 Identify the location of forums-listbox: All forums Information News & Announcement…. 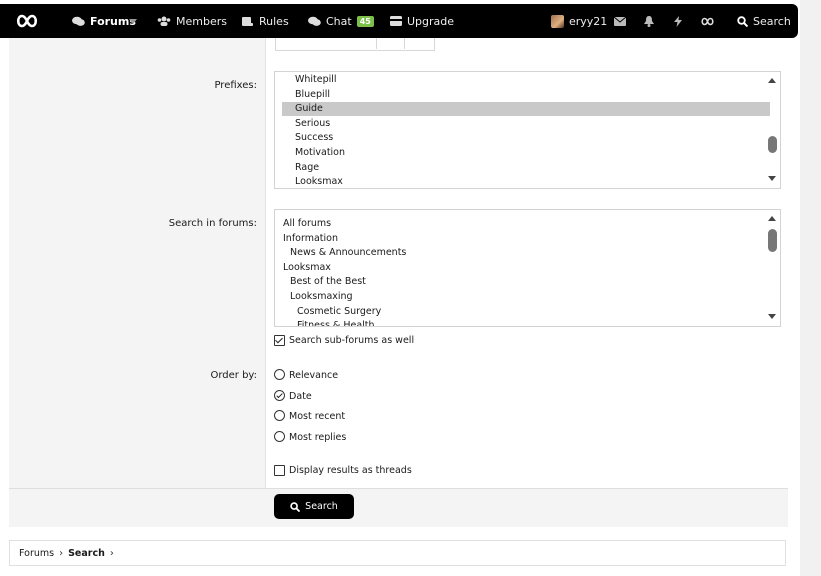
(527, 268).